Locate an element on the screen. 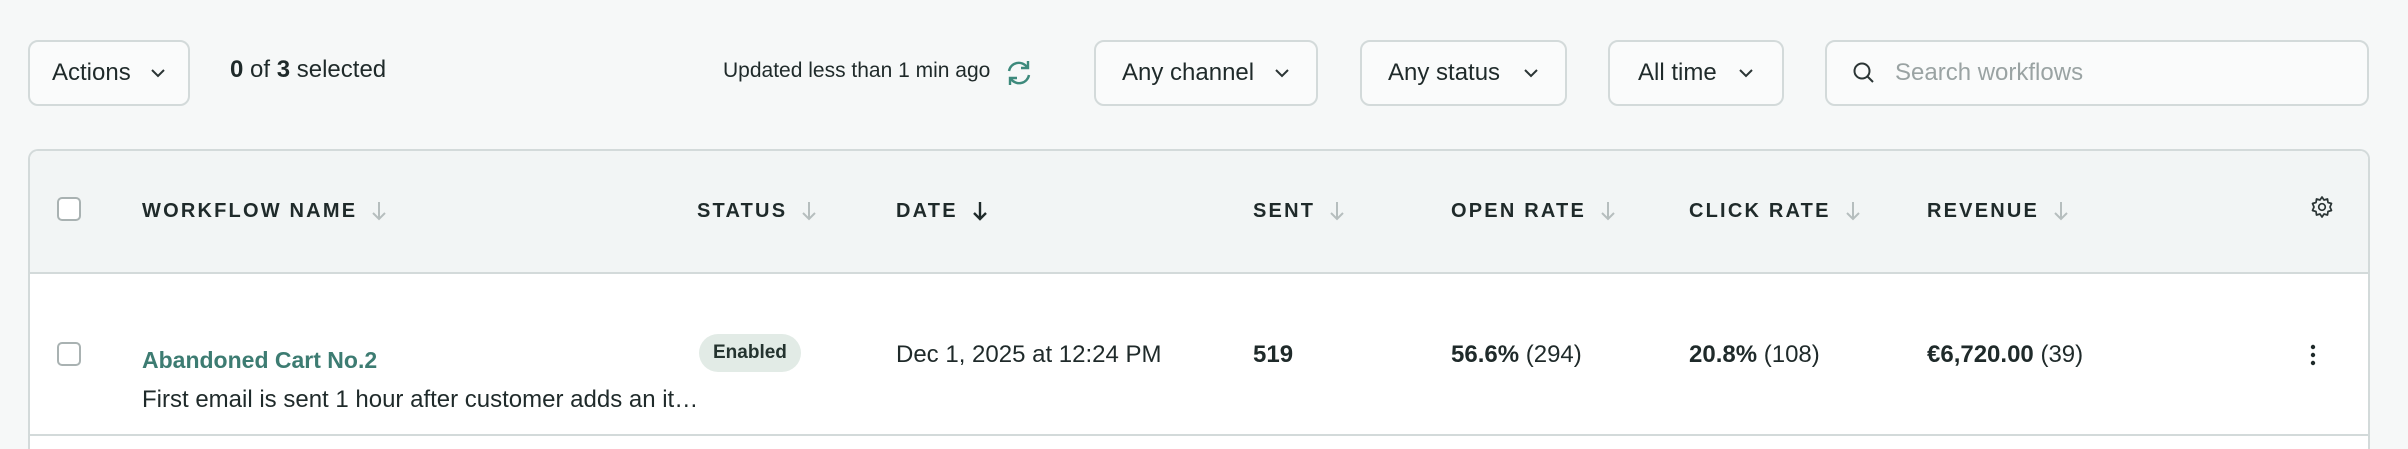 The height and width of the screenshot is (449, 2408). column-label: DATE is located at coordinates (927, 210).